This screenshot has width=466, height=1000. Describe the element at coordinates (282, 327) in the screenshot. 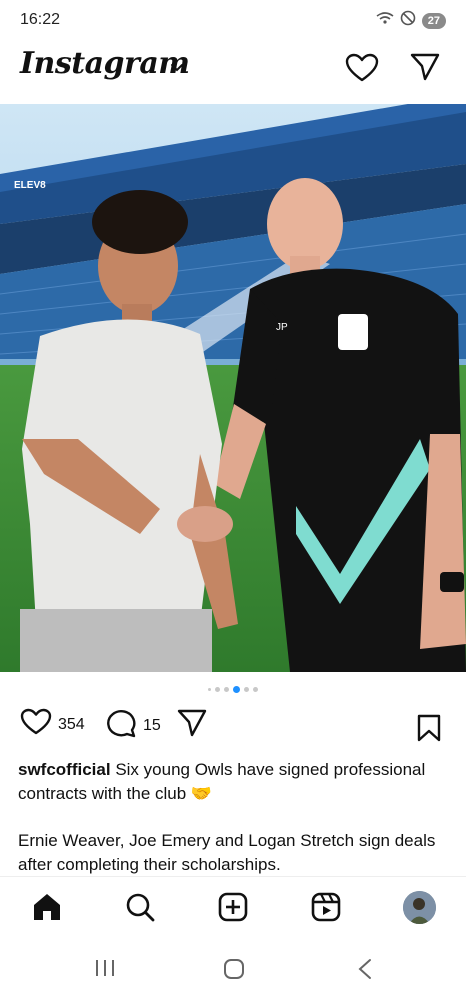

I see `shirt-initials: JP` at that location.